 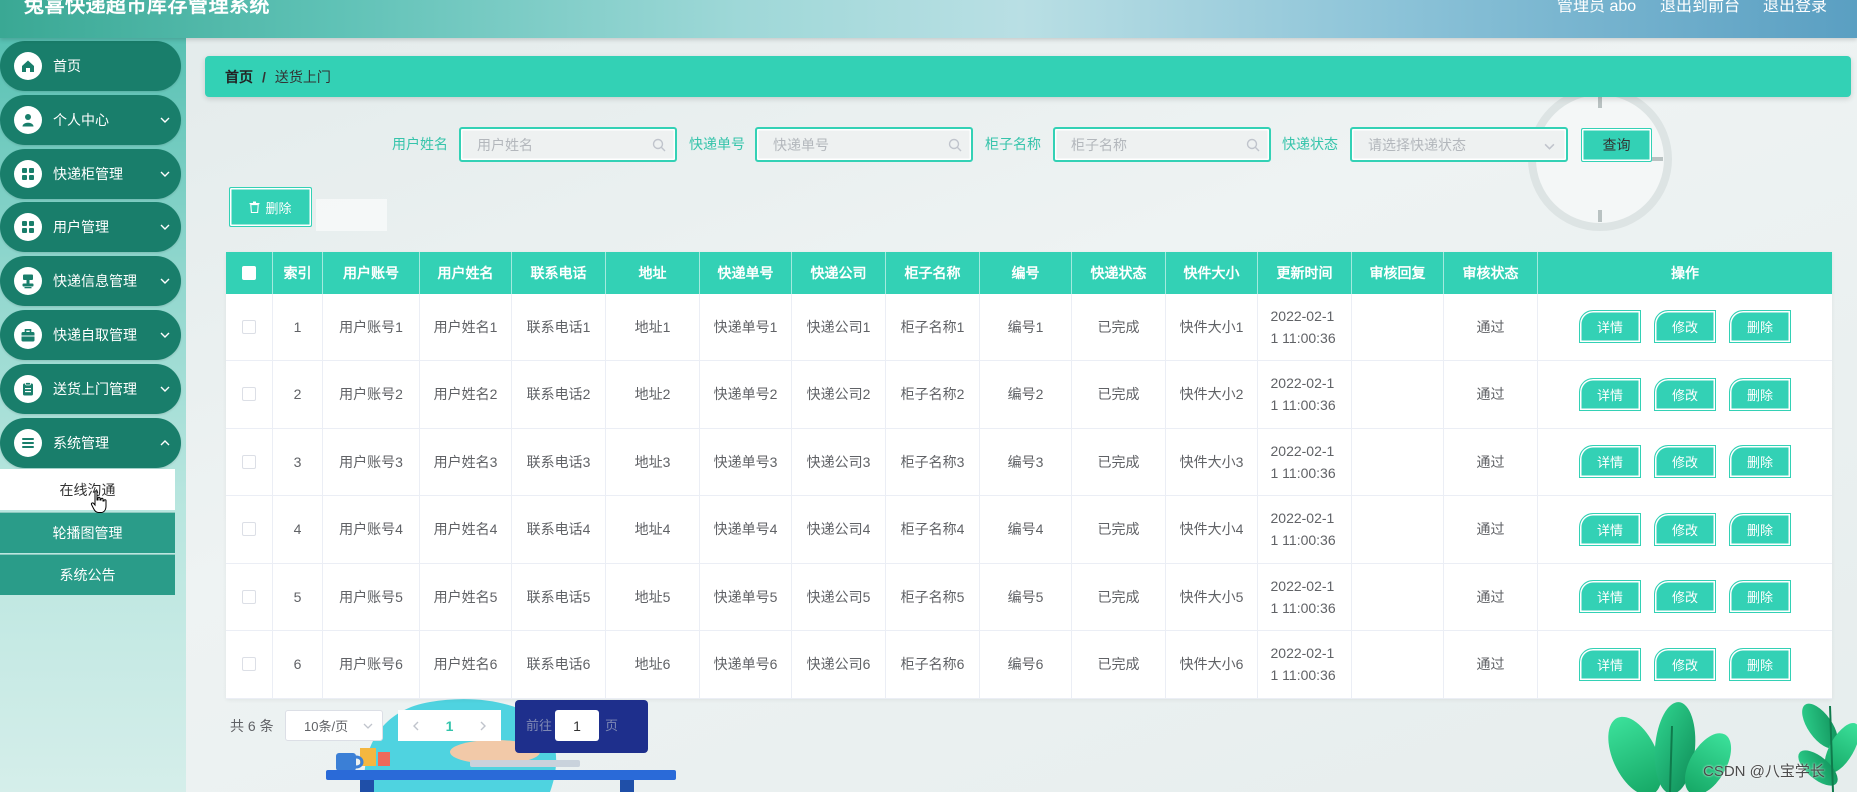 I want to click on cell-status: 已完成, so click(x=1119, y=596).